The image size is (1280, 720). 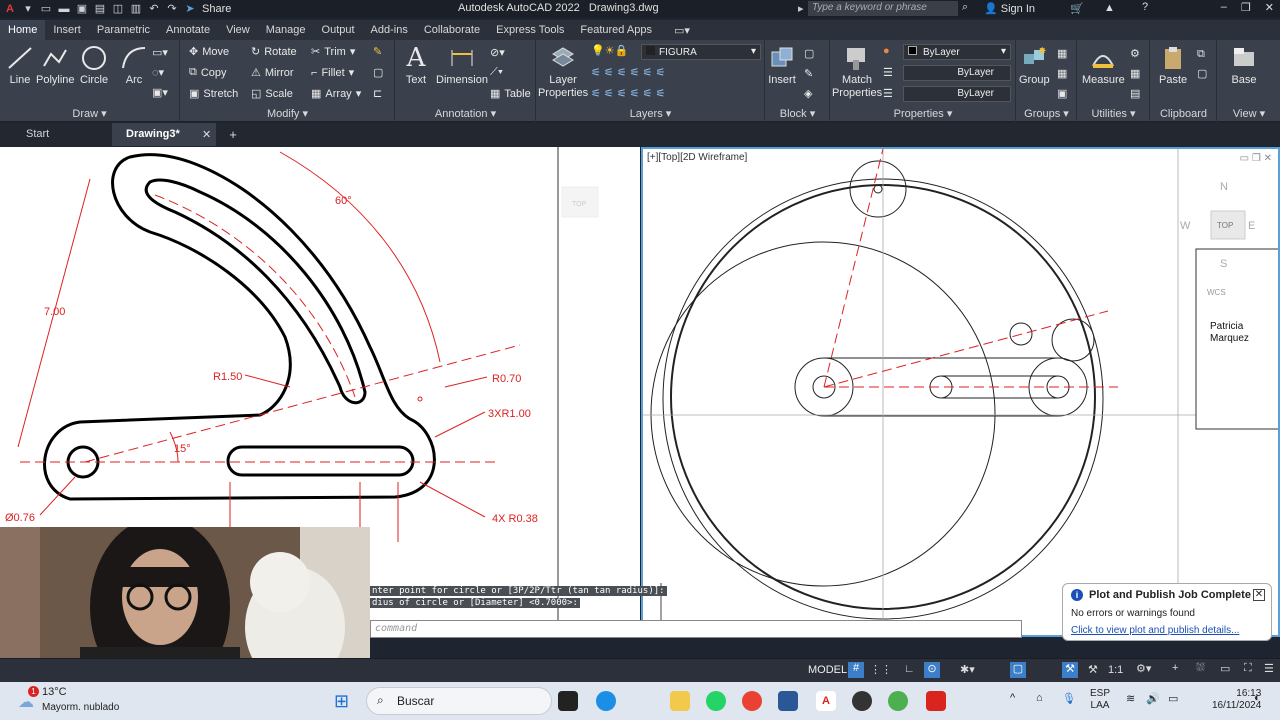 What do you see at coordinates (932, 670) in the screenshot?
I see `polar-icon: ⊙` at bounding box center [932, 670].